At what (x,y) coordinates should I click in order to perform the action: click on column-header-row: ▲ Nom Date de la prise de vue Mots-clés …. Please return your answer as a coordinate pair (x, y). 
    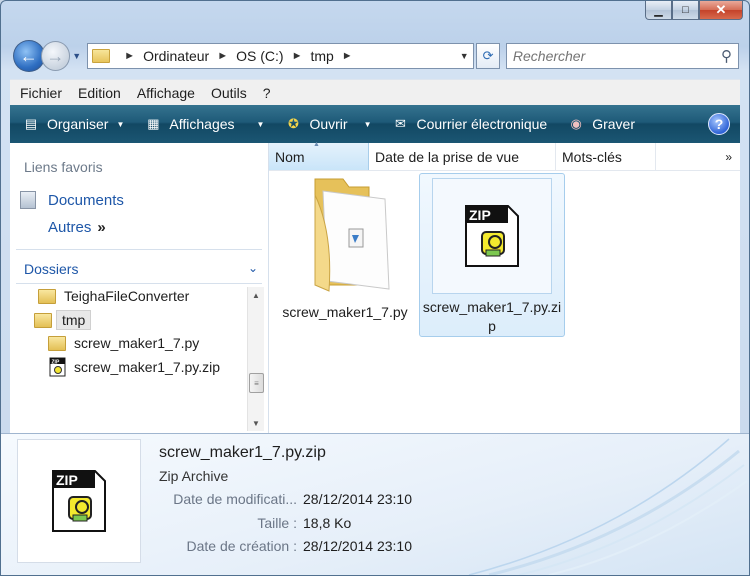
    Looking at the image, I should click on (504, 156).